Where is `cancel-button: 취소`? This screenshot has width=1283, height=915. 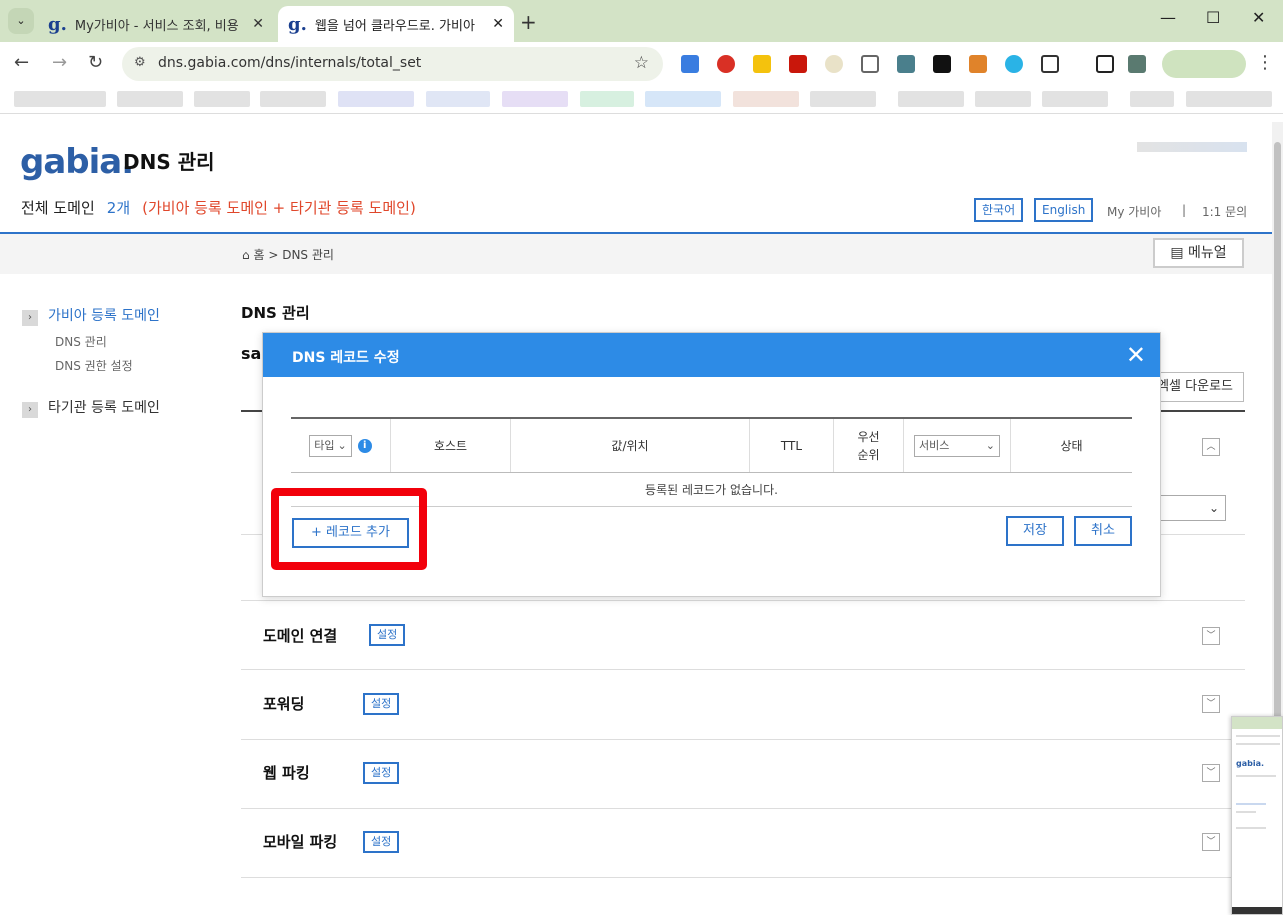
cancel-button: 취소 is located at coordinates (1103, 531).